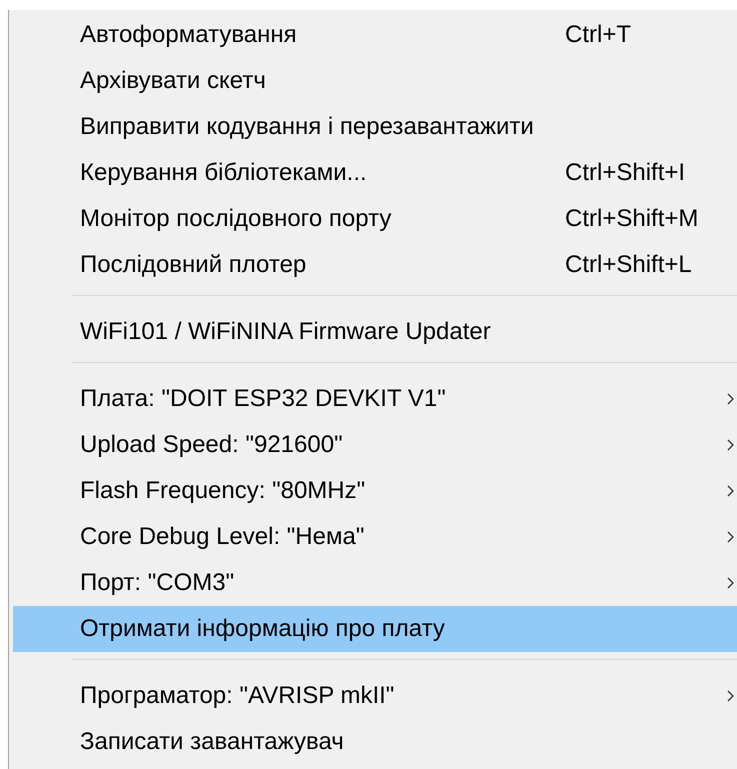 The width and height of the screenshot is (737, 769). Describe the element at coordinates (375, 265) in the screenshot. I see `menu-item: Послідовний плотер Ctrl+Shift+L` at that location.